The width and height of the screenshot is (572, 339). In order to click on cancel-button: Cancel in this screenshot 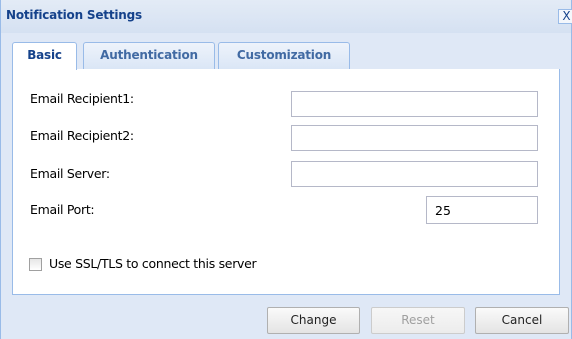, I will do `click(522, 320)`.